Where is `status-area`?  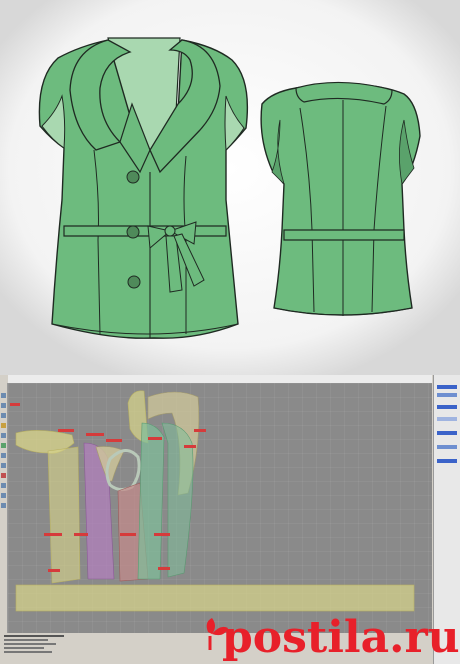 status-area is located at coordinates (216, 648).